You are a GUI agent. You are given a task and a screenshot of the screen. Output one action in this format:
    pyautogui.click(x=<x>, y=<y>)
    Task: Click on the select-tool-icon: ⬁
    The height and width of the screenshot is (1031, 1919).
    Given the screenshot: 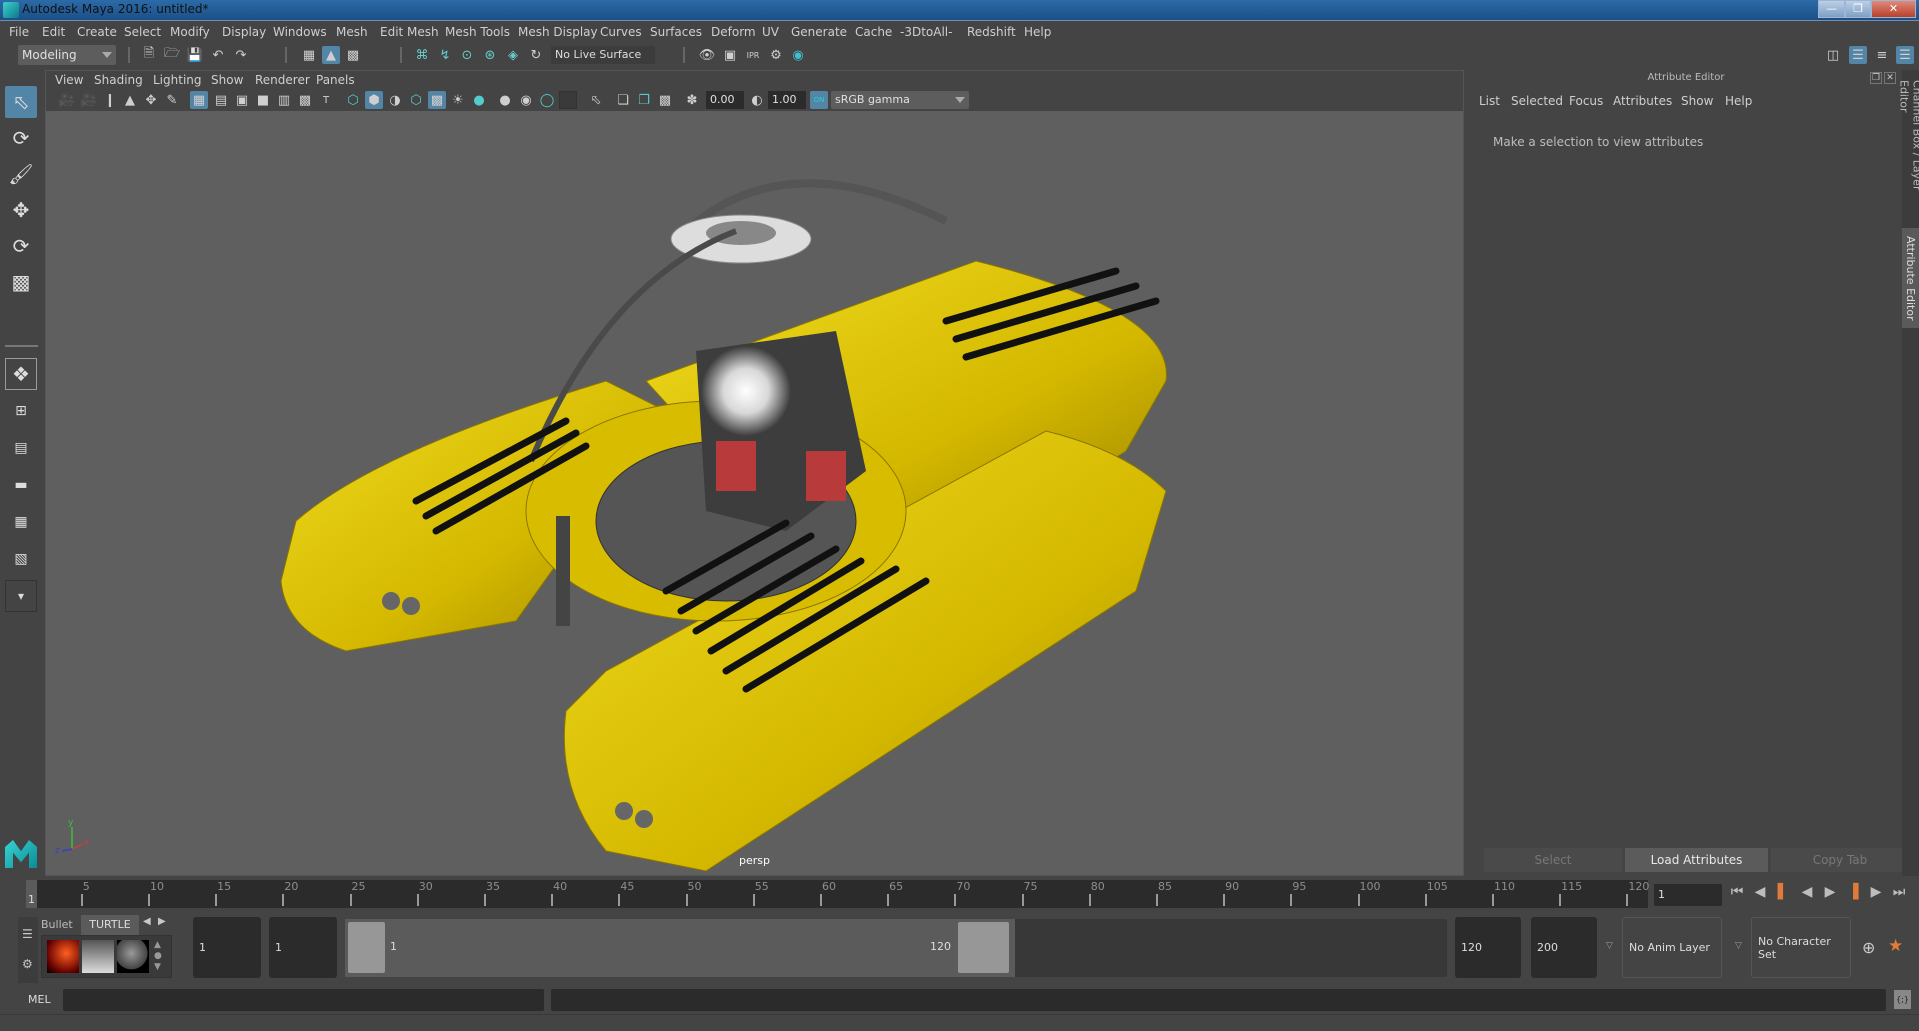 What is the action you would take?
    pyautogui.click(x=21, y=102)
    